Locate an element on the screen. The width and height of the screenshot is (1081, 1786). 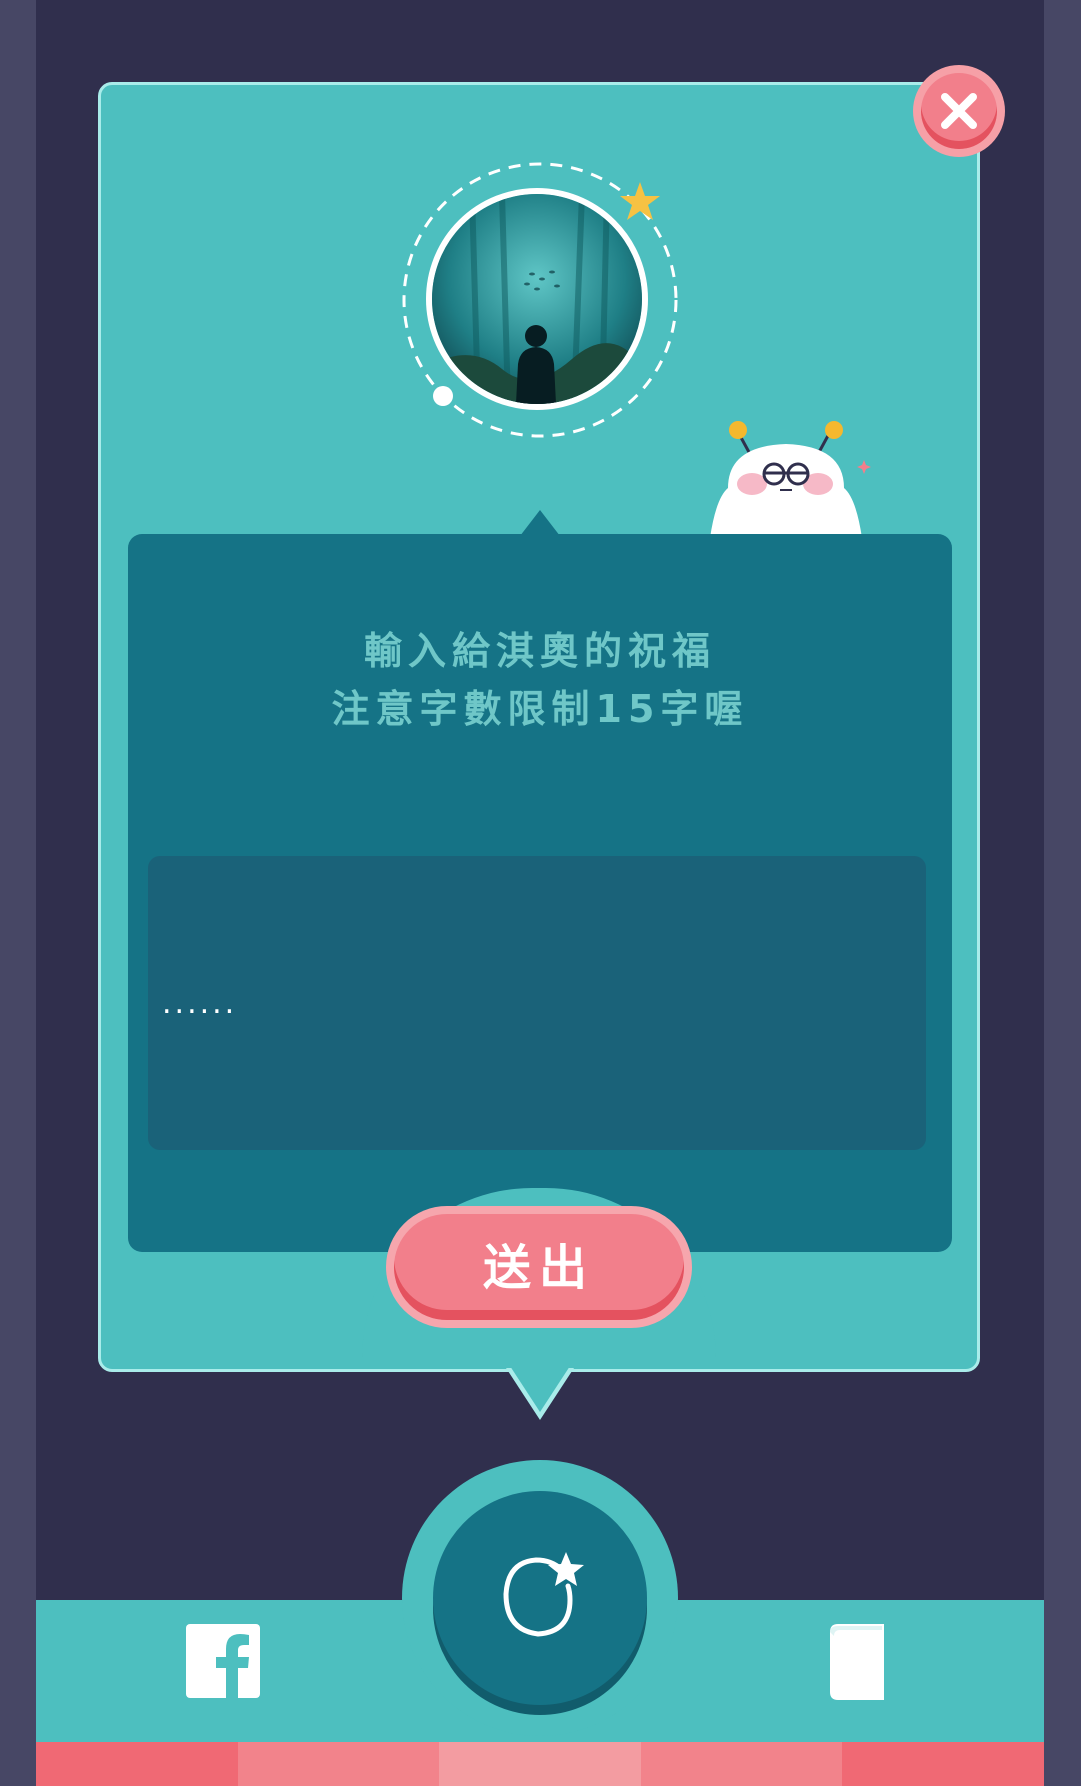
wish-input is located at coordinates (537, 1003).